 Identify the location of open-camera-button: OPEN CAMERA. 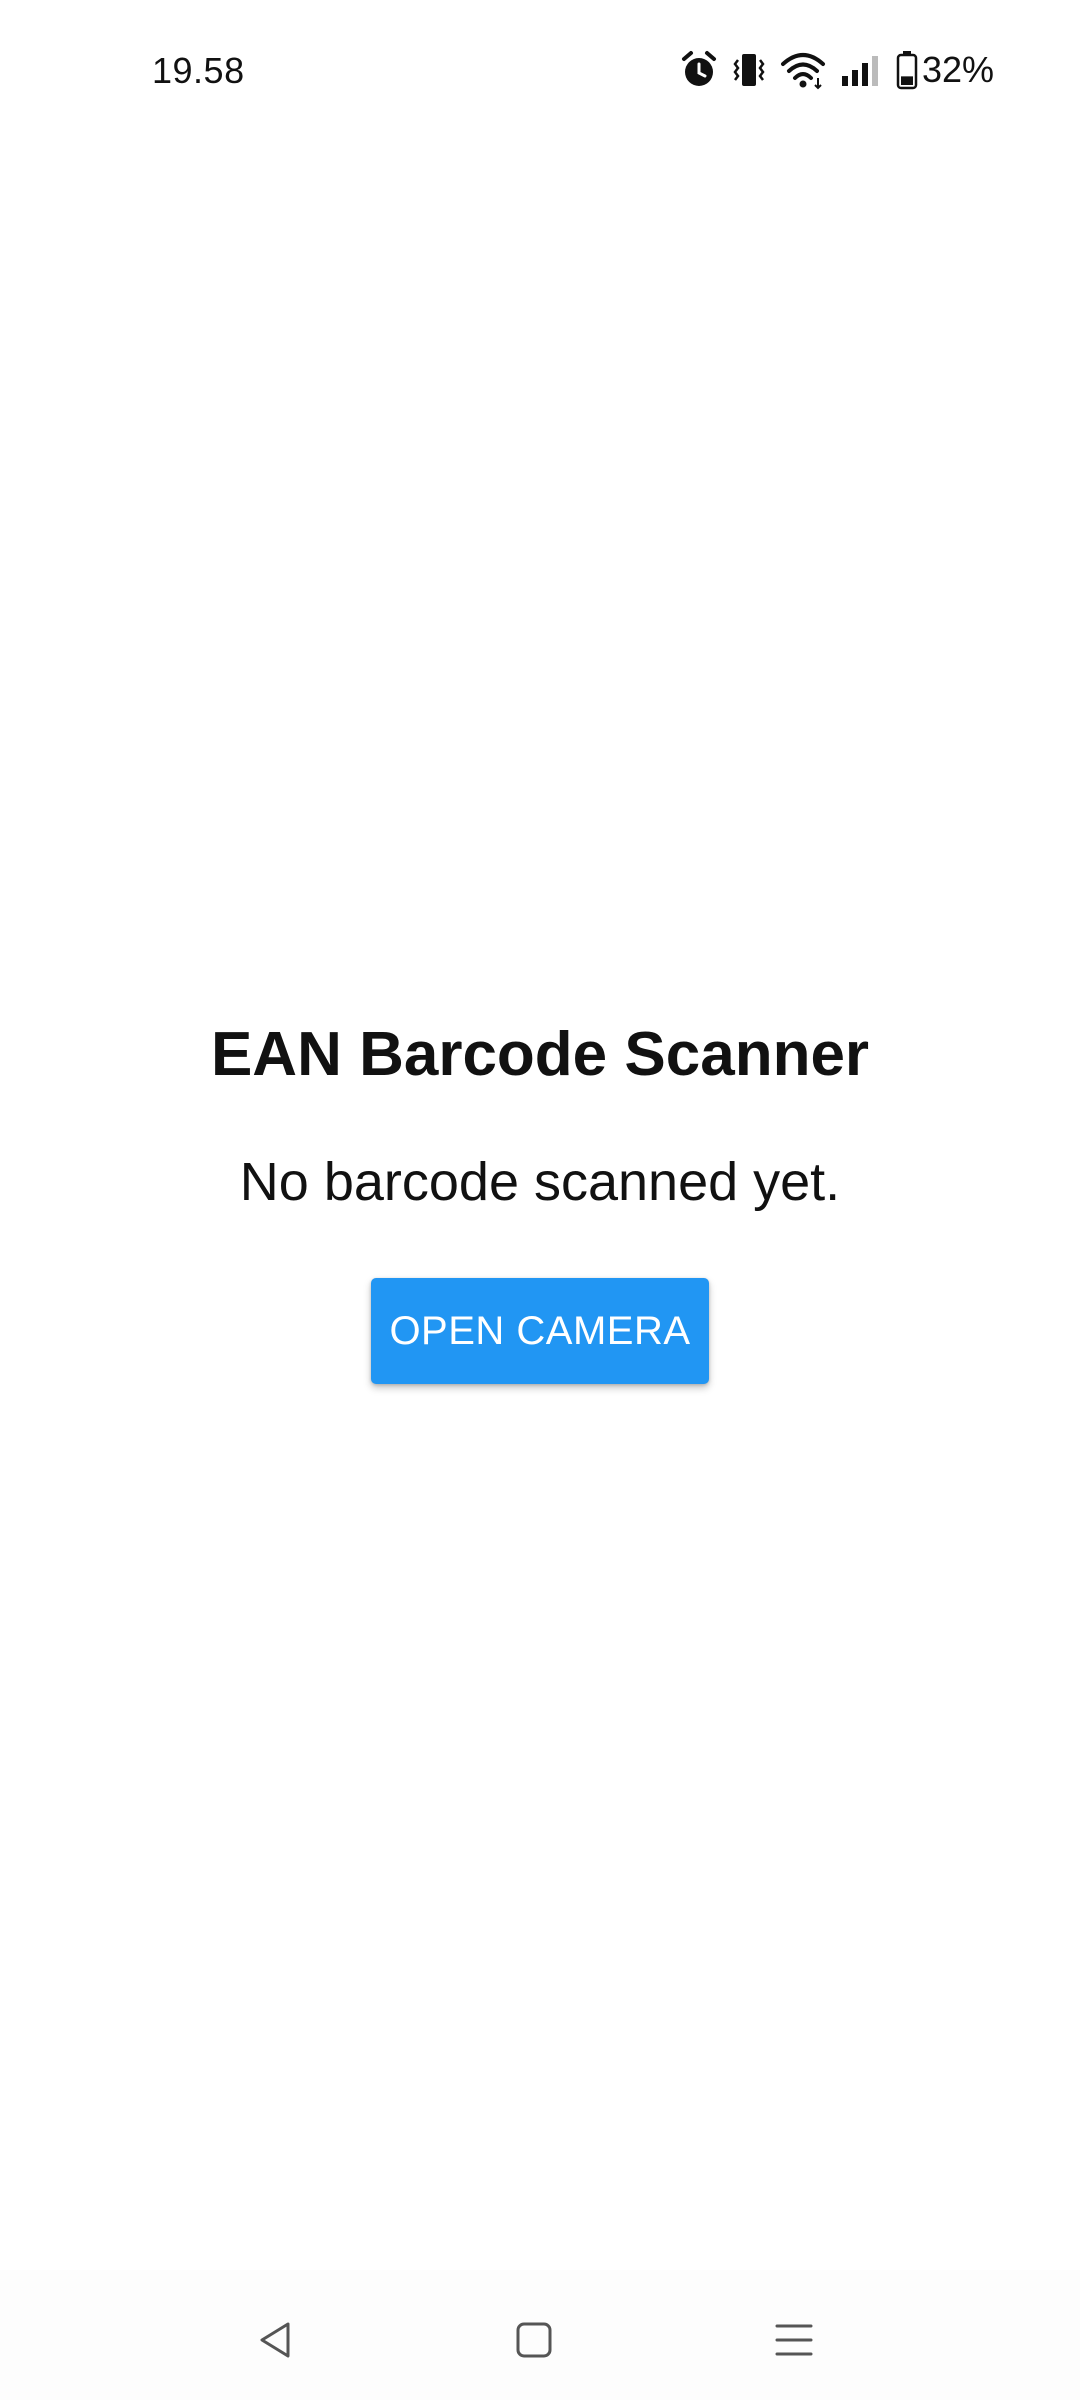
(540, 1331).